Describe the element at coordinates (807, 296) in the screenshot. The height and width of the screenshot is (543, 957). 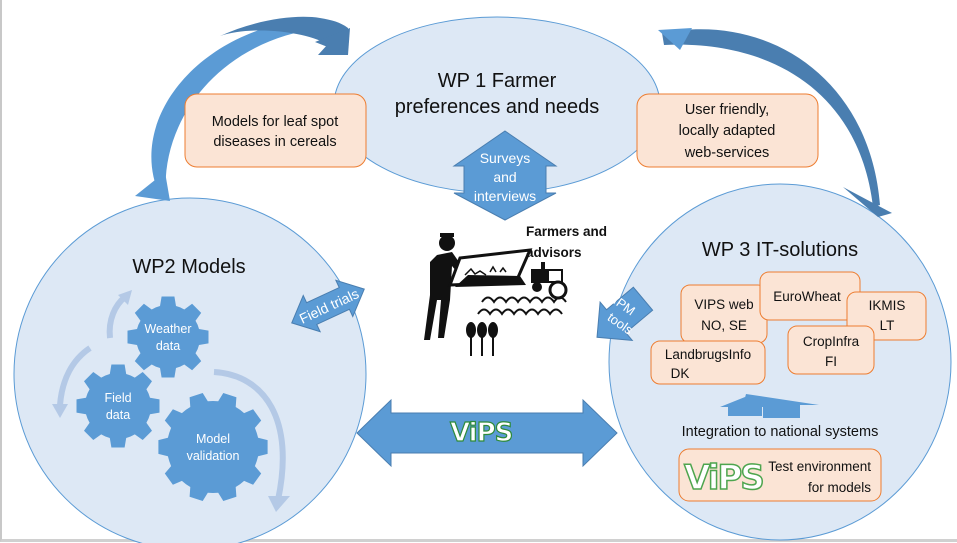
I see `system-eurowheat-line1: EuroWheat` at that location.